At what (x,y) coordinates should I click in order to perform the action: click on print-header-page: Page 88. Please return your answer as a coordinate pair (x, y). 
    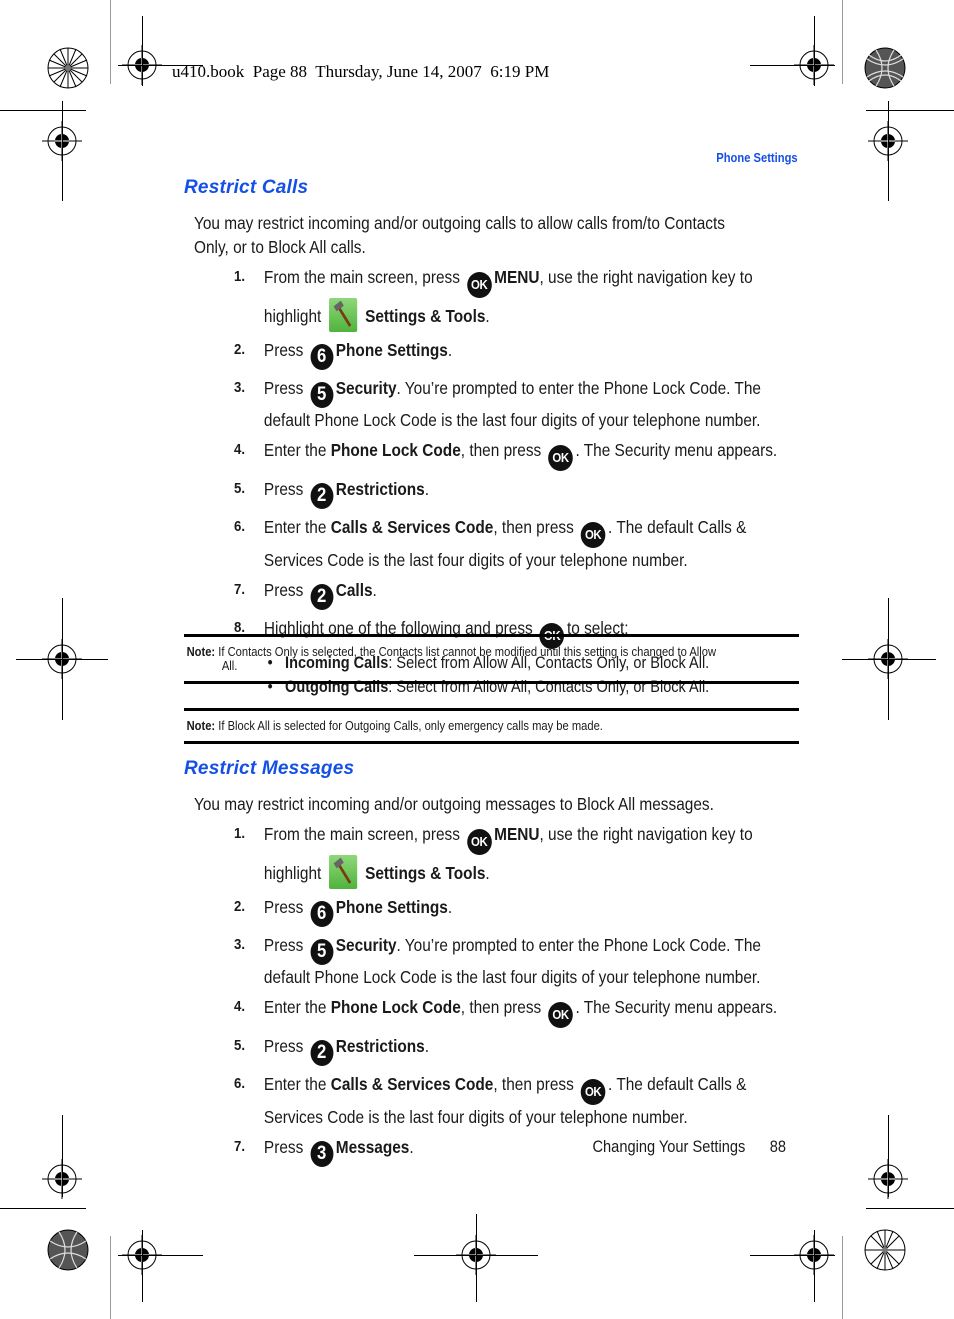
    Looking at the image, I should click on (280, 71).